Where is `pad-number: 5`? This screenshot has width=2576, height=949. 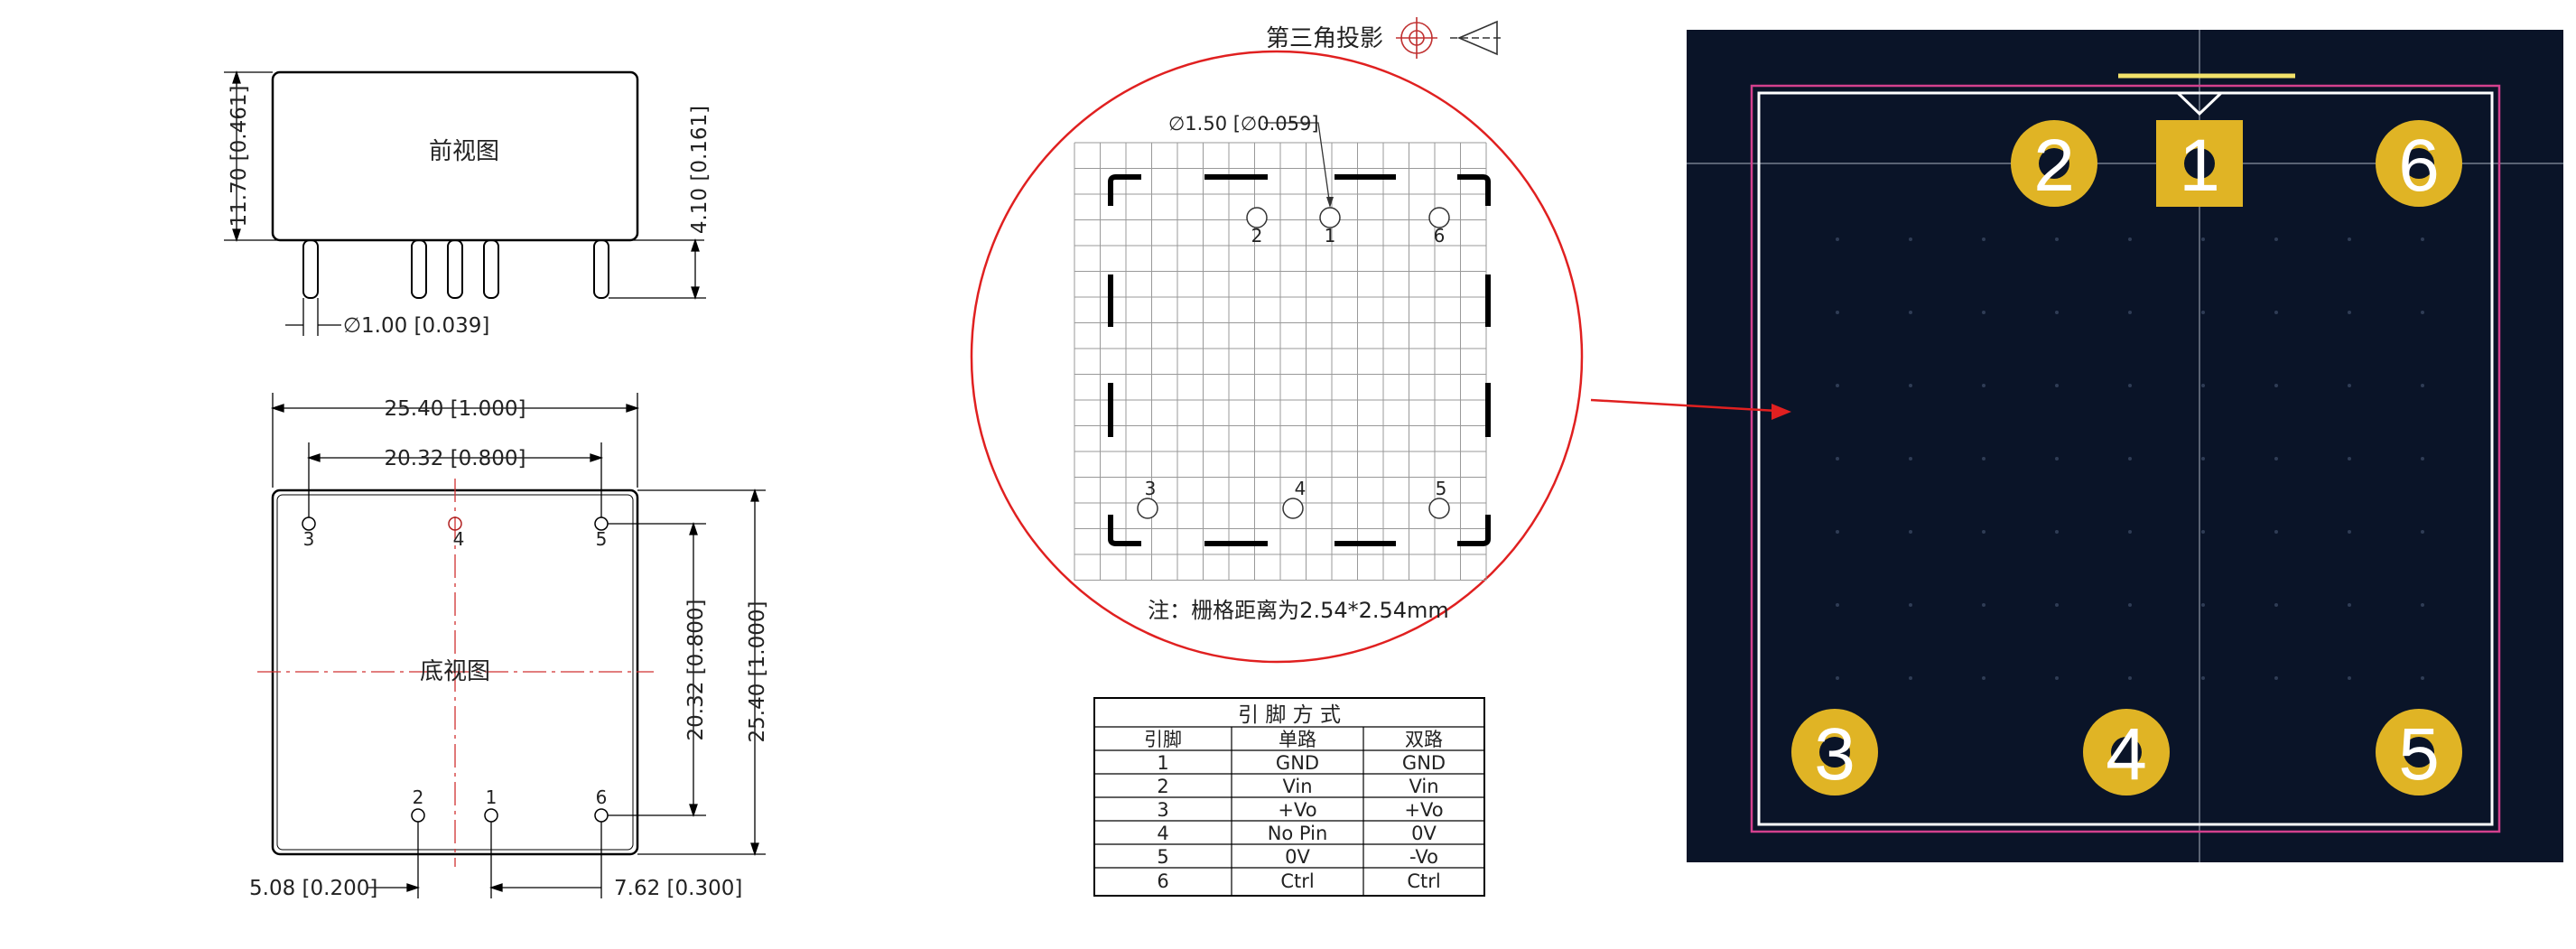
pad-number: 5 is located at coordinates (2419, 754).